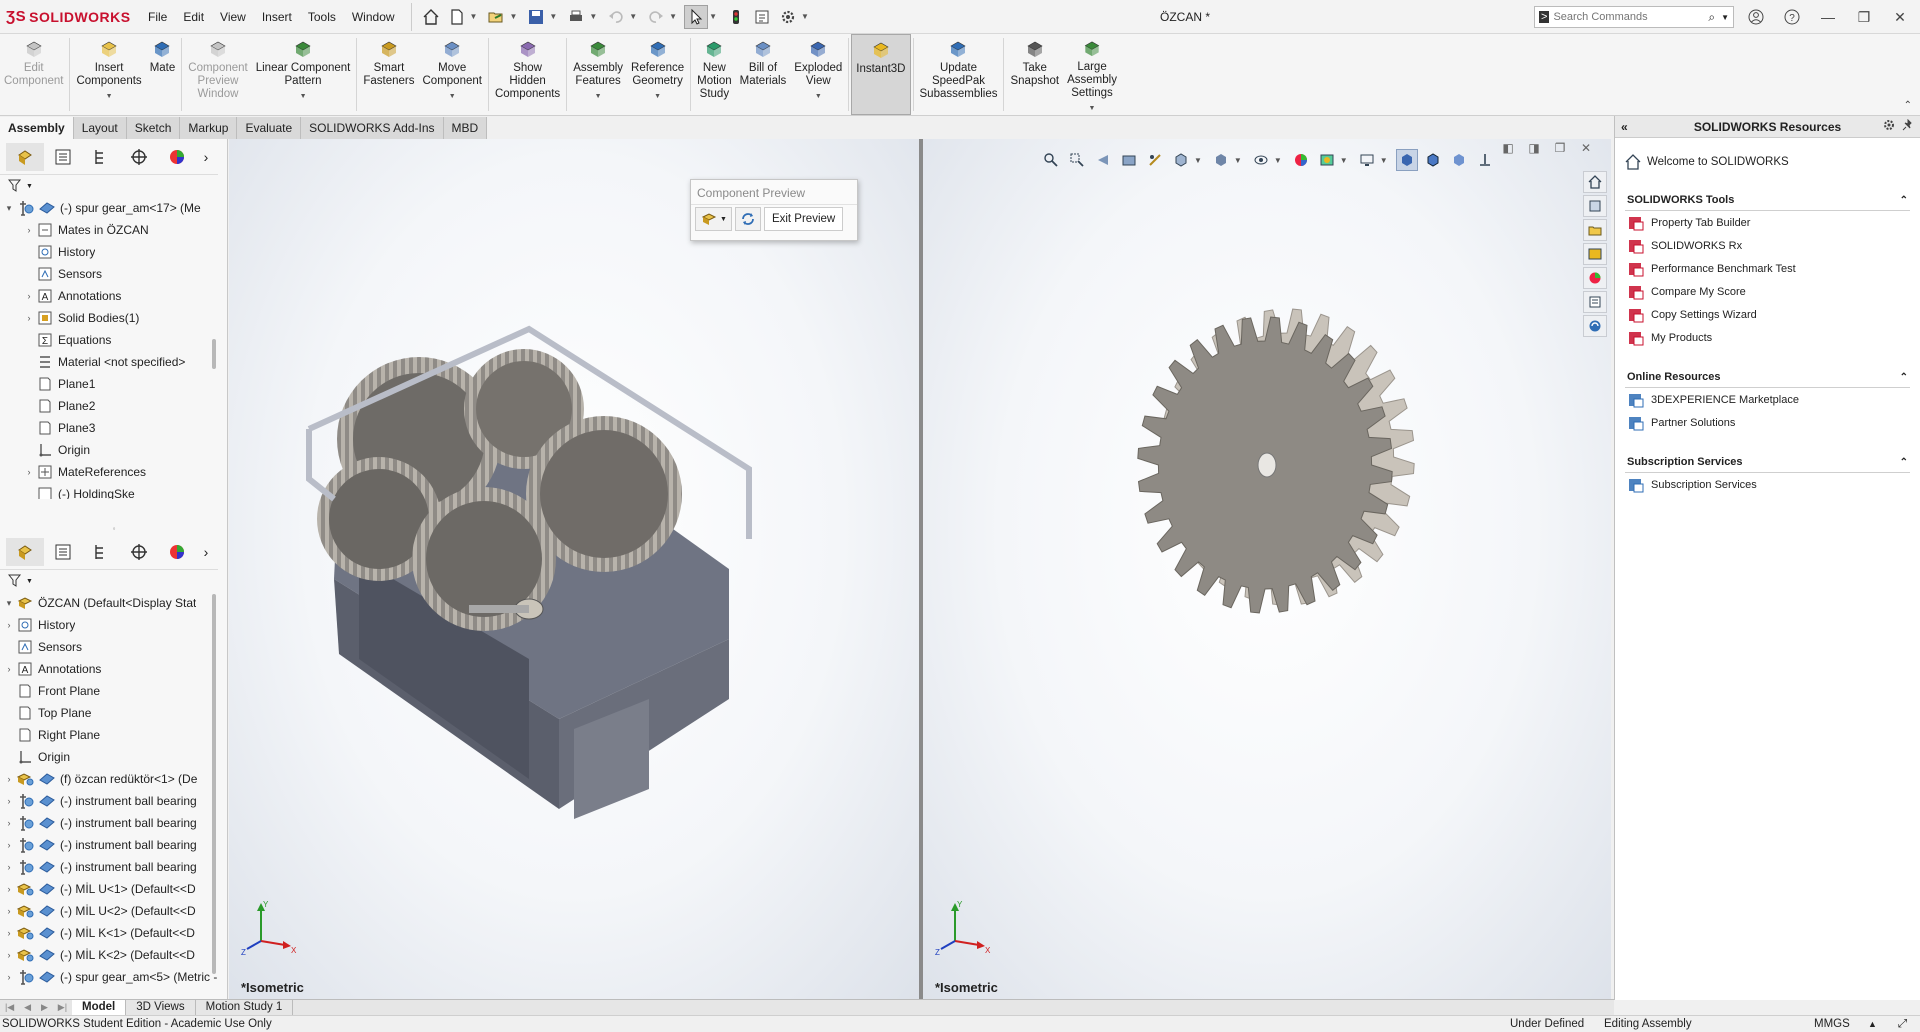  Describe the element at coordinates (1034, 74) in the screenshot. I see `ribbon-snapshot-button: Take Snapshot` at that location.